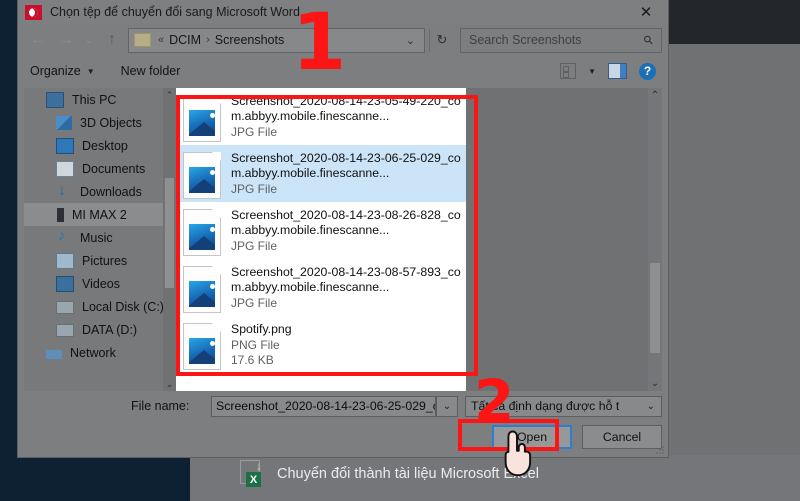 The width and height of the screenshot is (800, 501). Describe the element at coordinates (169, 95) in the screenshot. I see `sidebar-scroll-up: ⌃` at that location.